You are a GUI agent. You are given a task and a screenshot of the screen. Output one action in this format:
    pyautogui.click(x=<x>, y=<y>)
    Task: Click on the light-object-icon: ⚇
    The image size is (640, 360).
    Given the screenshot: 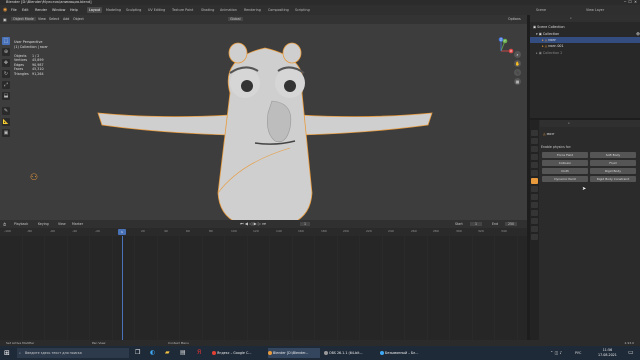 What is the action you would take?
    pyautogui.click(x=34, y=178)
    